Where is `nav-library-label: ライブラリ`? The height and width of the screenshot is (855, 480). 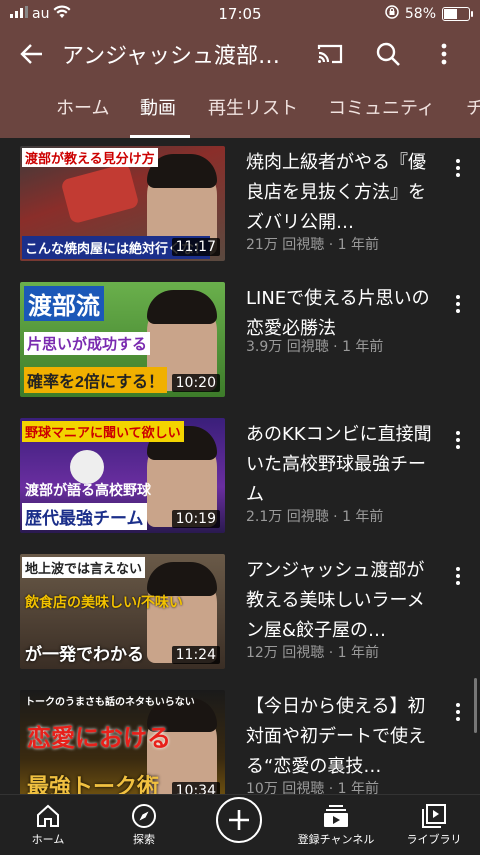 nav-library-label: ライブラリ is located at coordinates (434, 839).